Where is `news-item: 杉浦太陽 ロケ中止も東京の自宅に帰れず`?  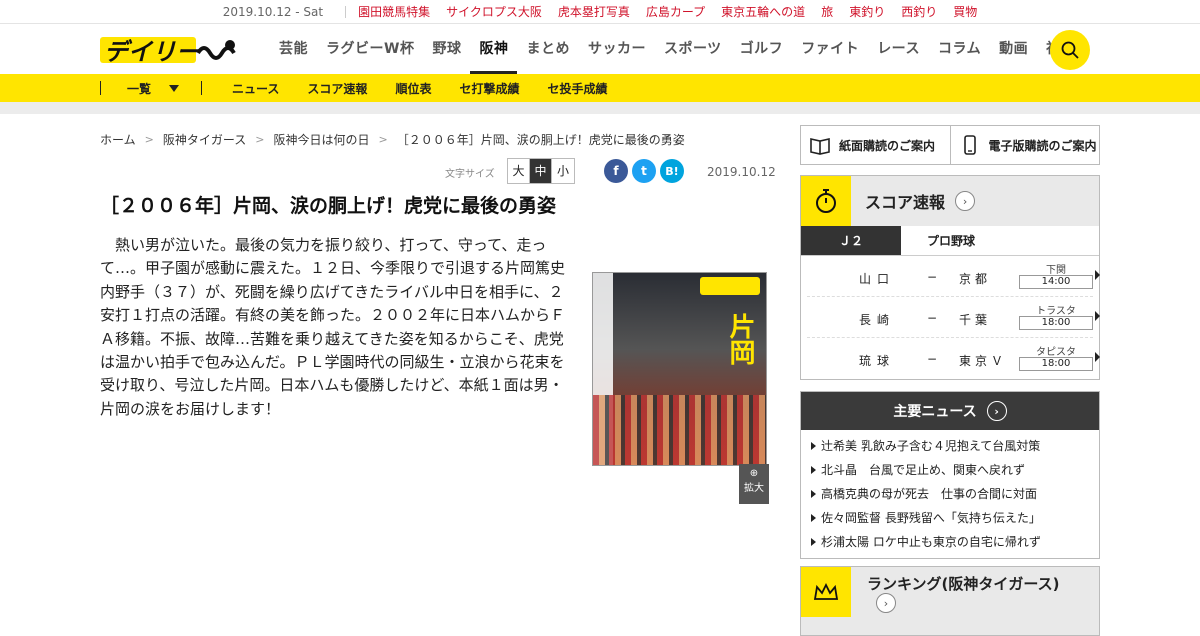 news-item: 杉浦太陽 ロケ中止も東京の自宅に帰れず is located at coordinates (950, 542).